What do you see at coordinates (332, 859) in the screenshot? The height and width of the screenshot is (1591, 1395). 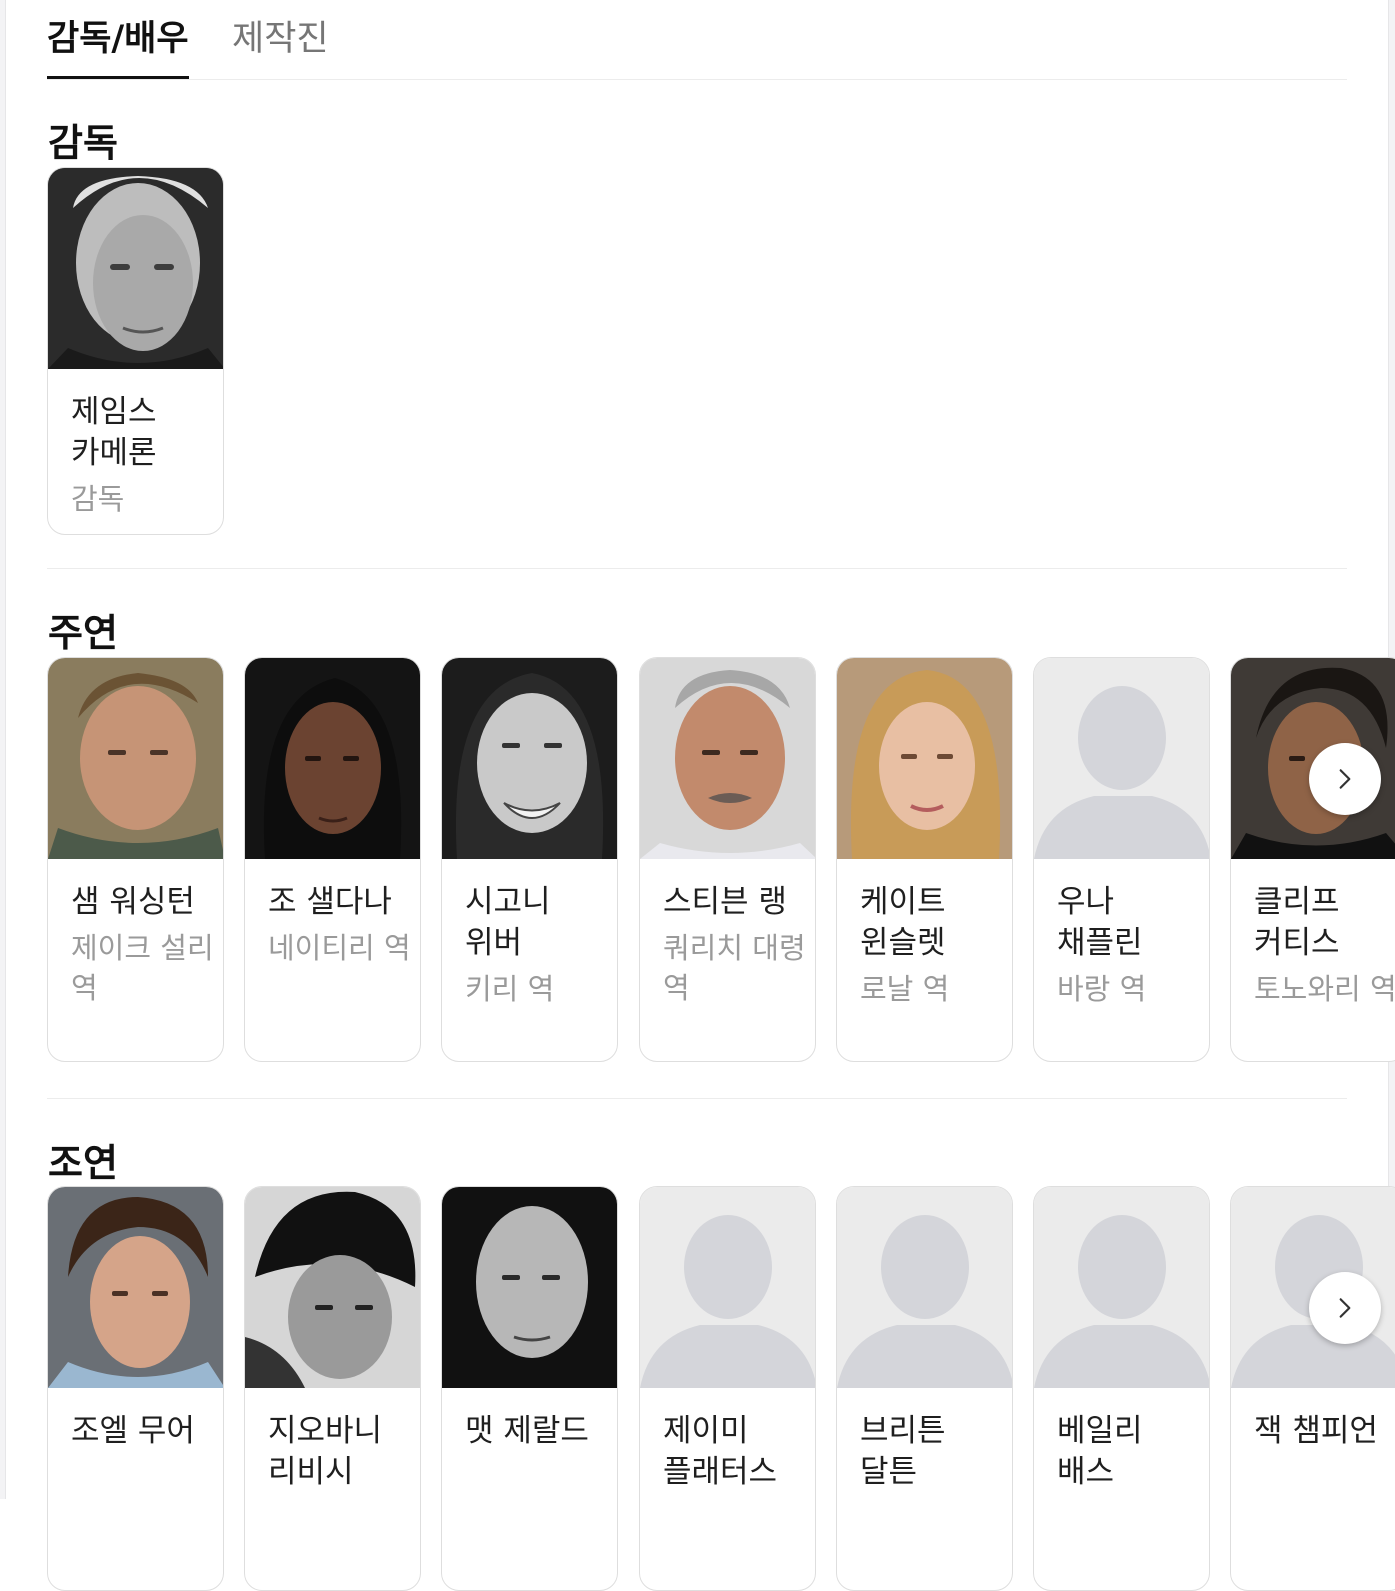 I see `person-card: 조 샐다나 네이티리 역` at bounding box center [332, 859].